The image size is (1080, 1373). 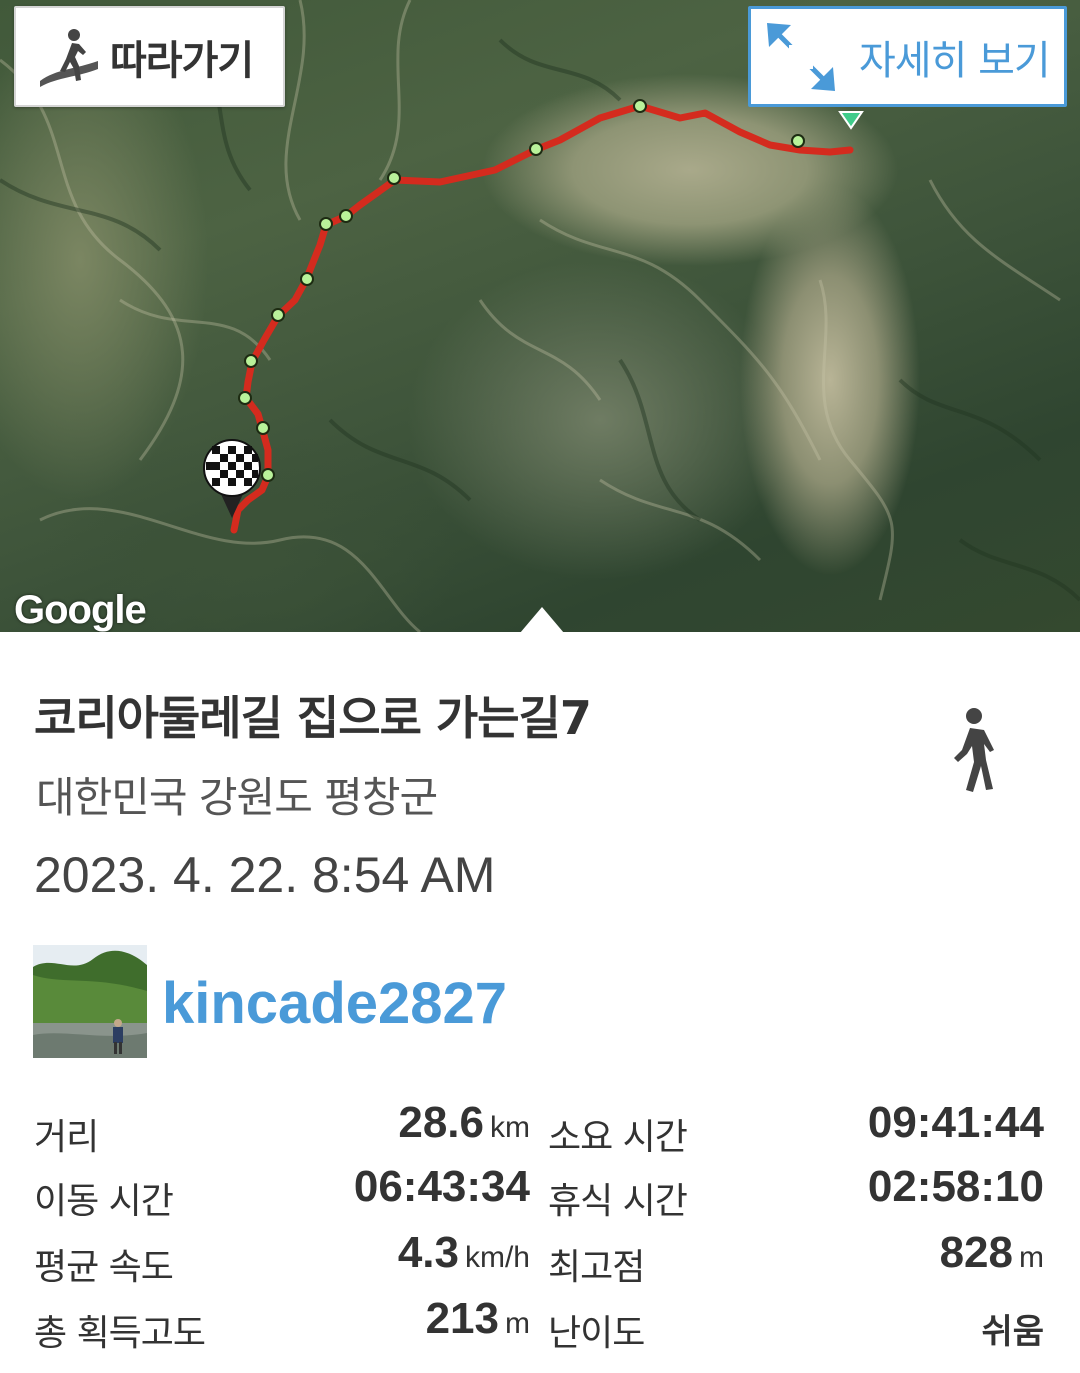 What do you see at coordinates (596, 1333) in the screenshot?
I see `stat-label: 난이도` at bounding box center [596, 1333].